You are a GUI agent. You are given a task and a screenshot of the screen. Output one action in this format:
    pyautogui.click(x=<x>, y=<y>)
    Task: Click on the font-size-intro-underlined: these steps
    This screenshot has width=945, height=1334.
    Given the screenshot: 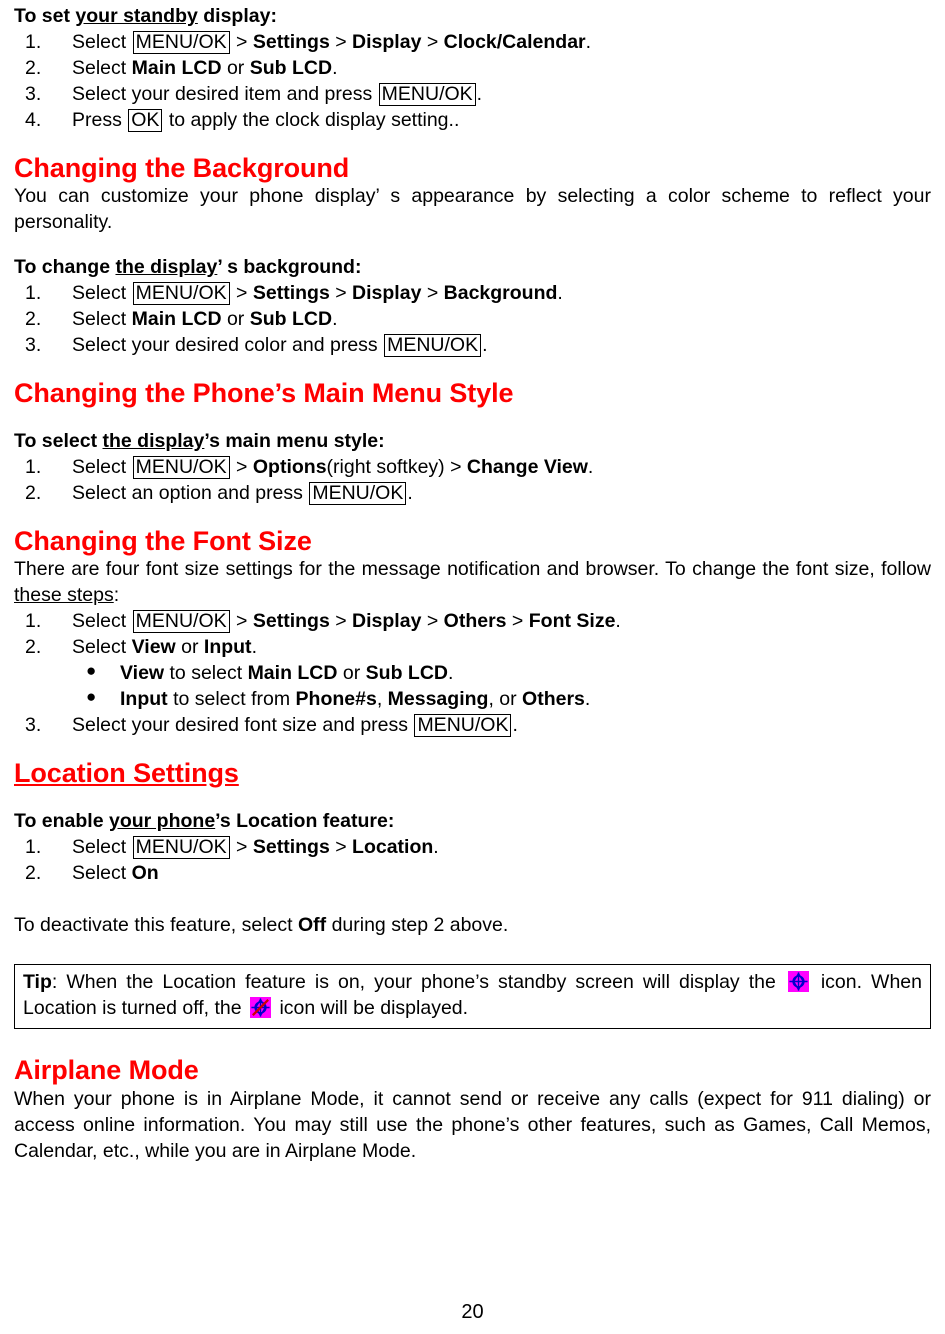 What is the action you would take?
    pyautogui.click(x=64, y=595)
    